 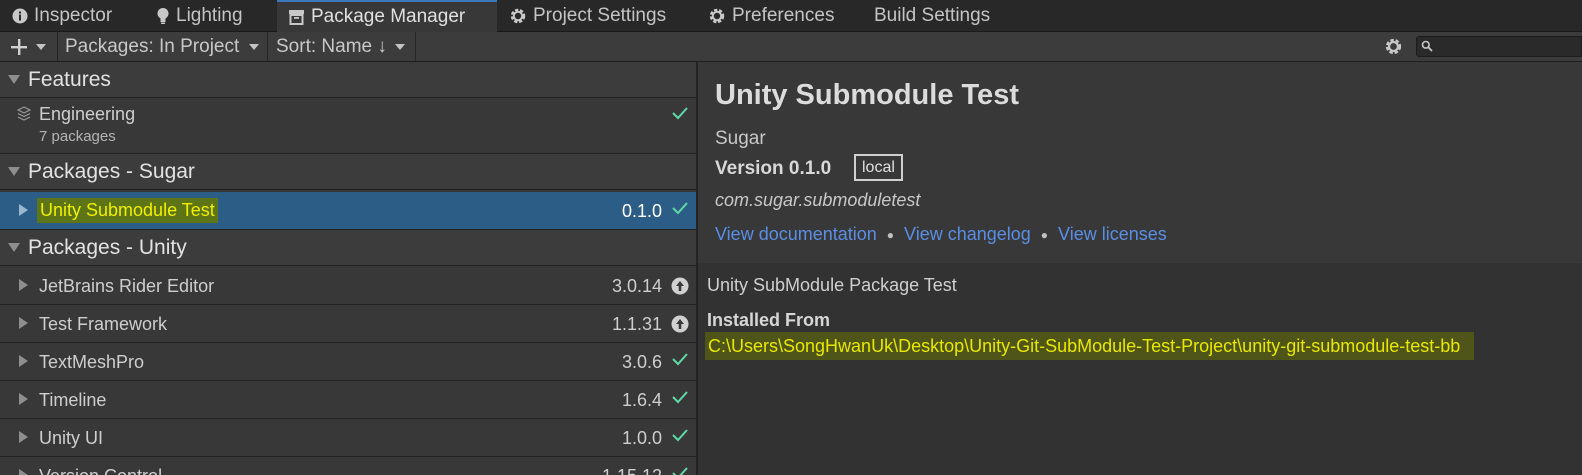 I want to click on package-version-label: Version 0.1.0, so click(x=773, y=168).